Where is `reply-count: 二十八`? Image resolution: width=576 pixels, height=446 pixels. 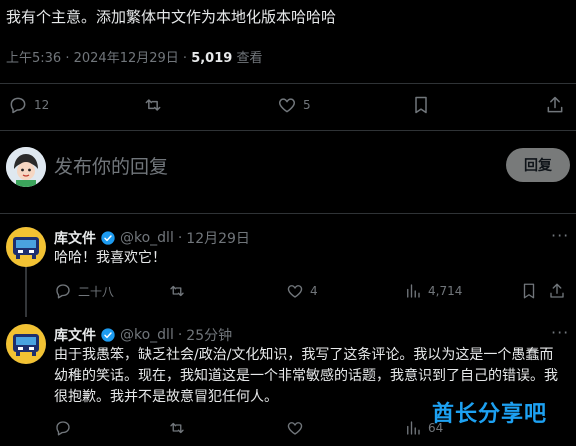
reply-count: 二十八 is located at coordinates (96, 291).